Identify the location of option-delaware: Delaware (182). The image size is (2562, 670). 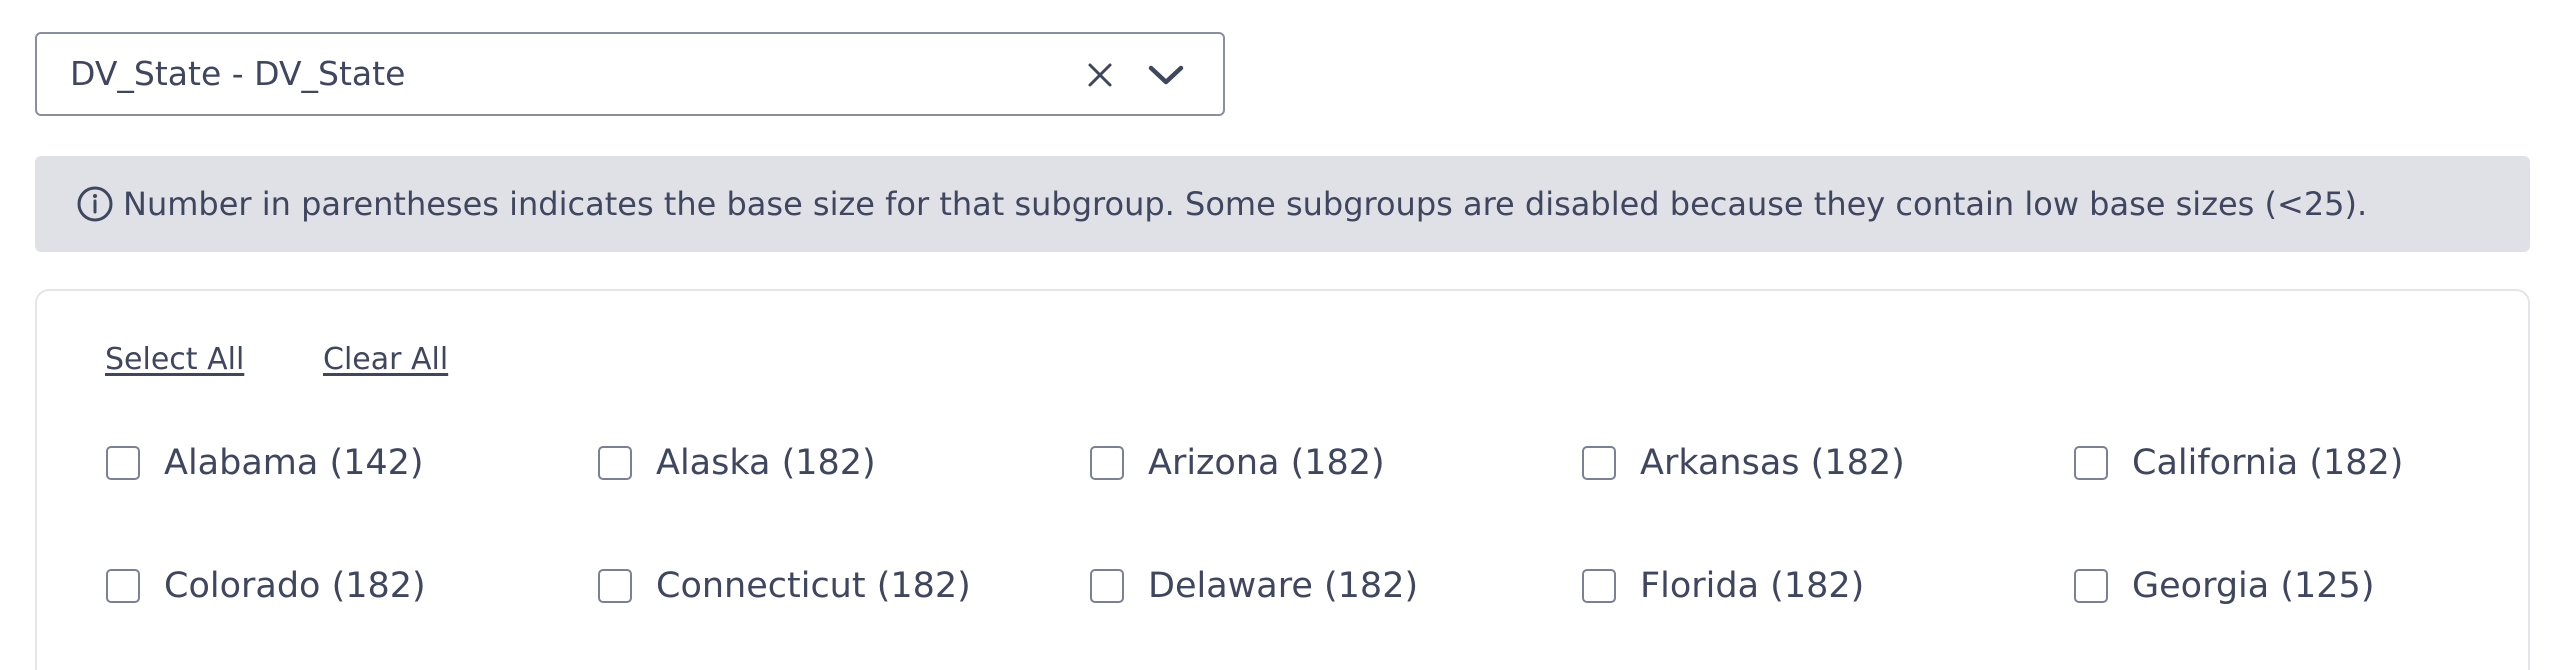
(1254, 586).